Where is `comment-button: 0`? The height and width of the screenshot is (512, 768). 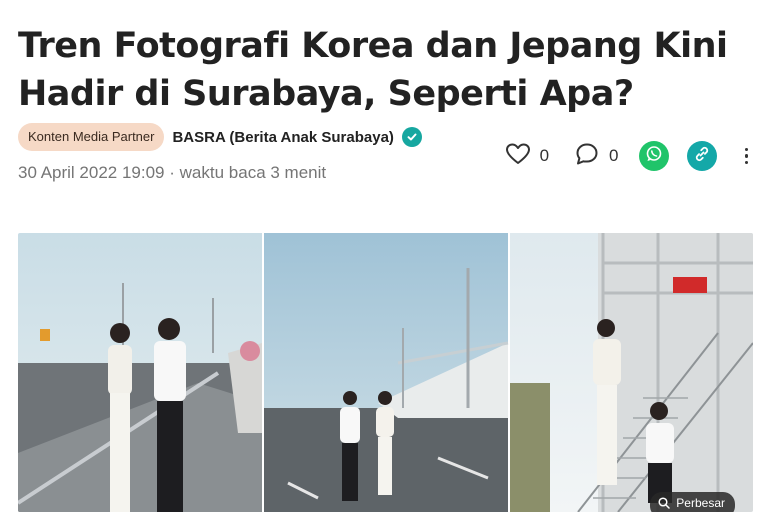
comment-button: 0 is located at coordinates (597, 156).